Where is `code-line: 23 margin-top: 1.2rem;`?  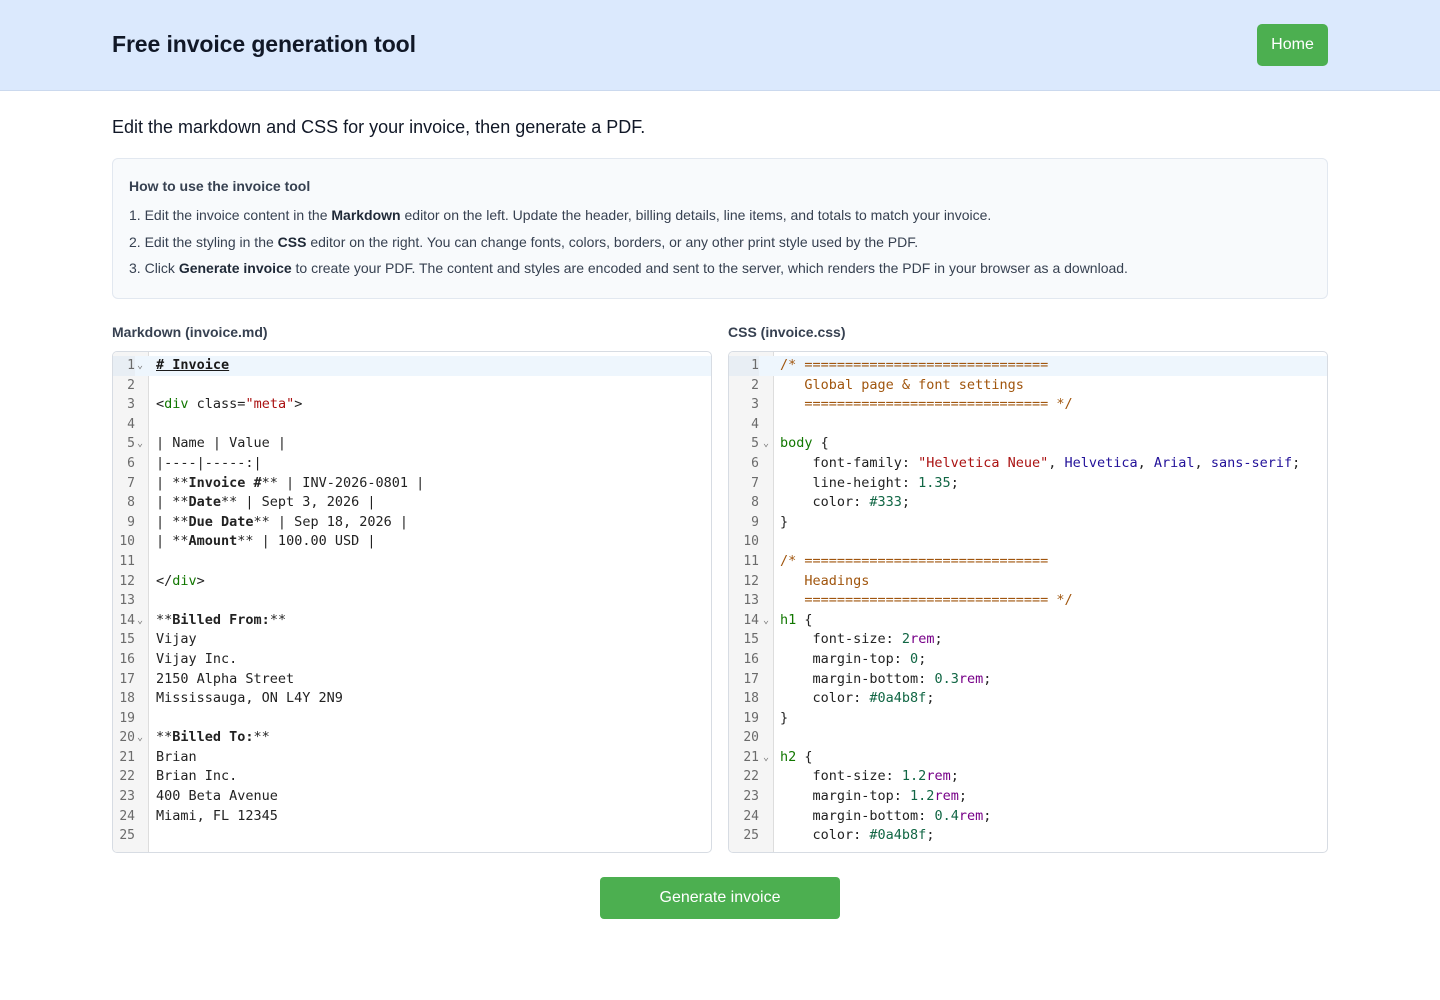 code-line: 23 margin-top: 1.2rem; is located at coordinates (1028, 797).